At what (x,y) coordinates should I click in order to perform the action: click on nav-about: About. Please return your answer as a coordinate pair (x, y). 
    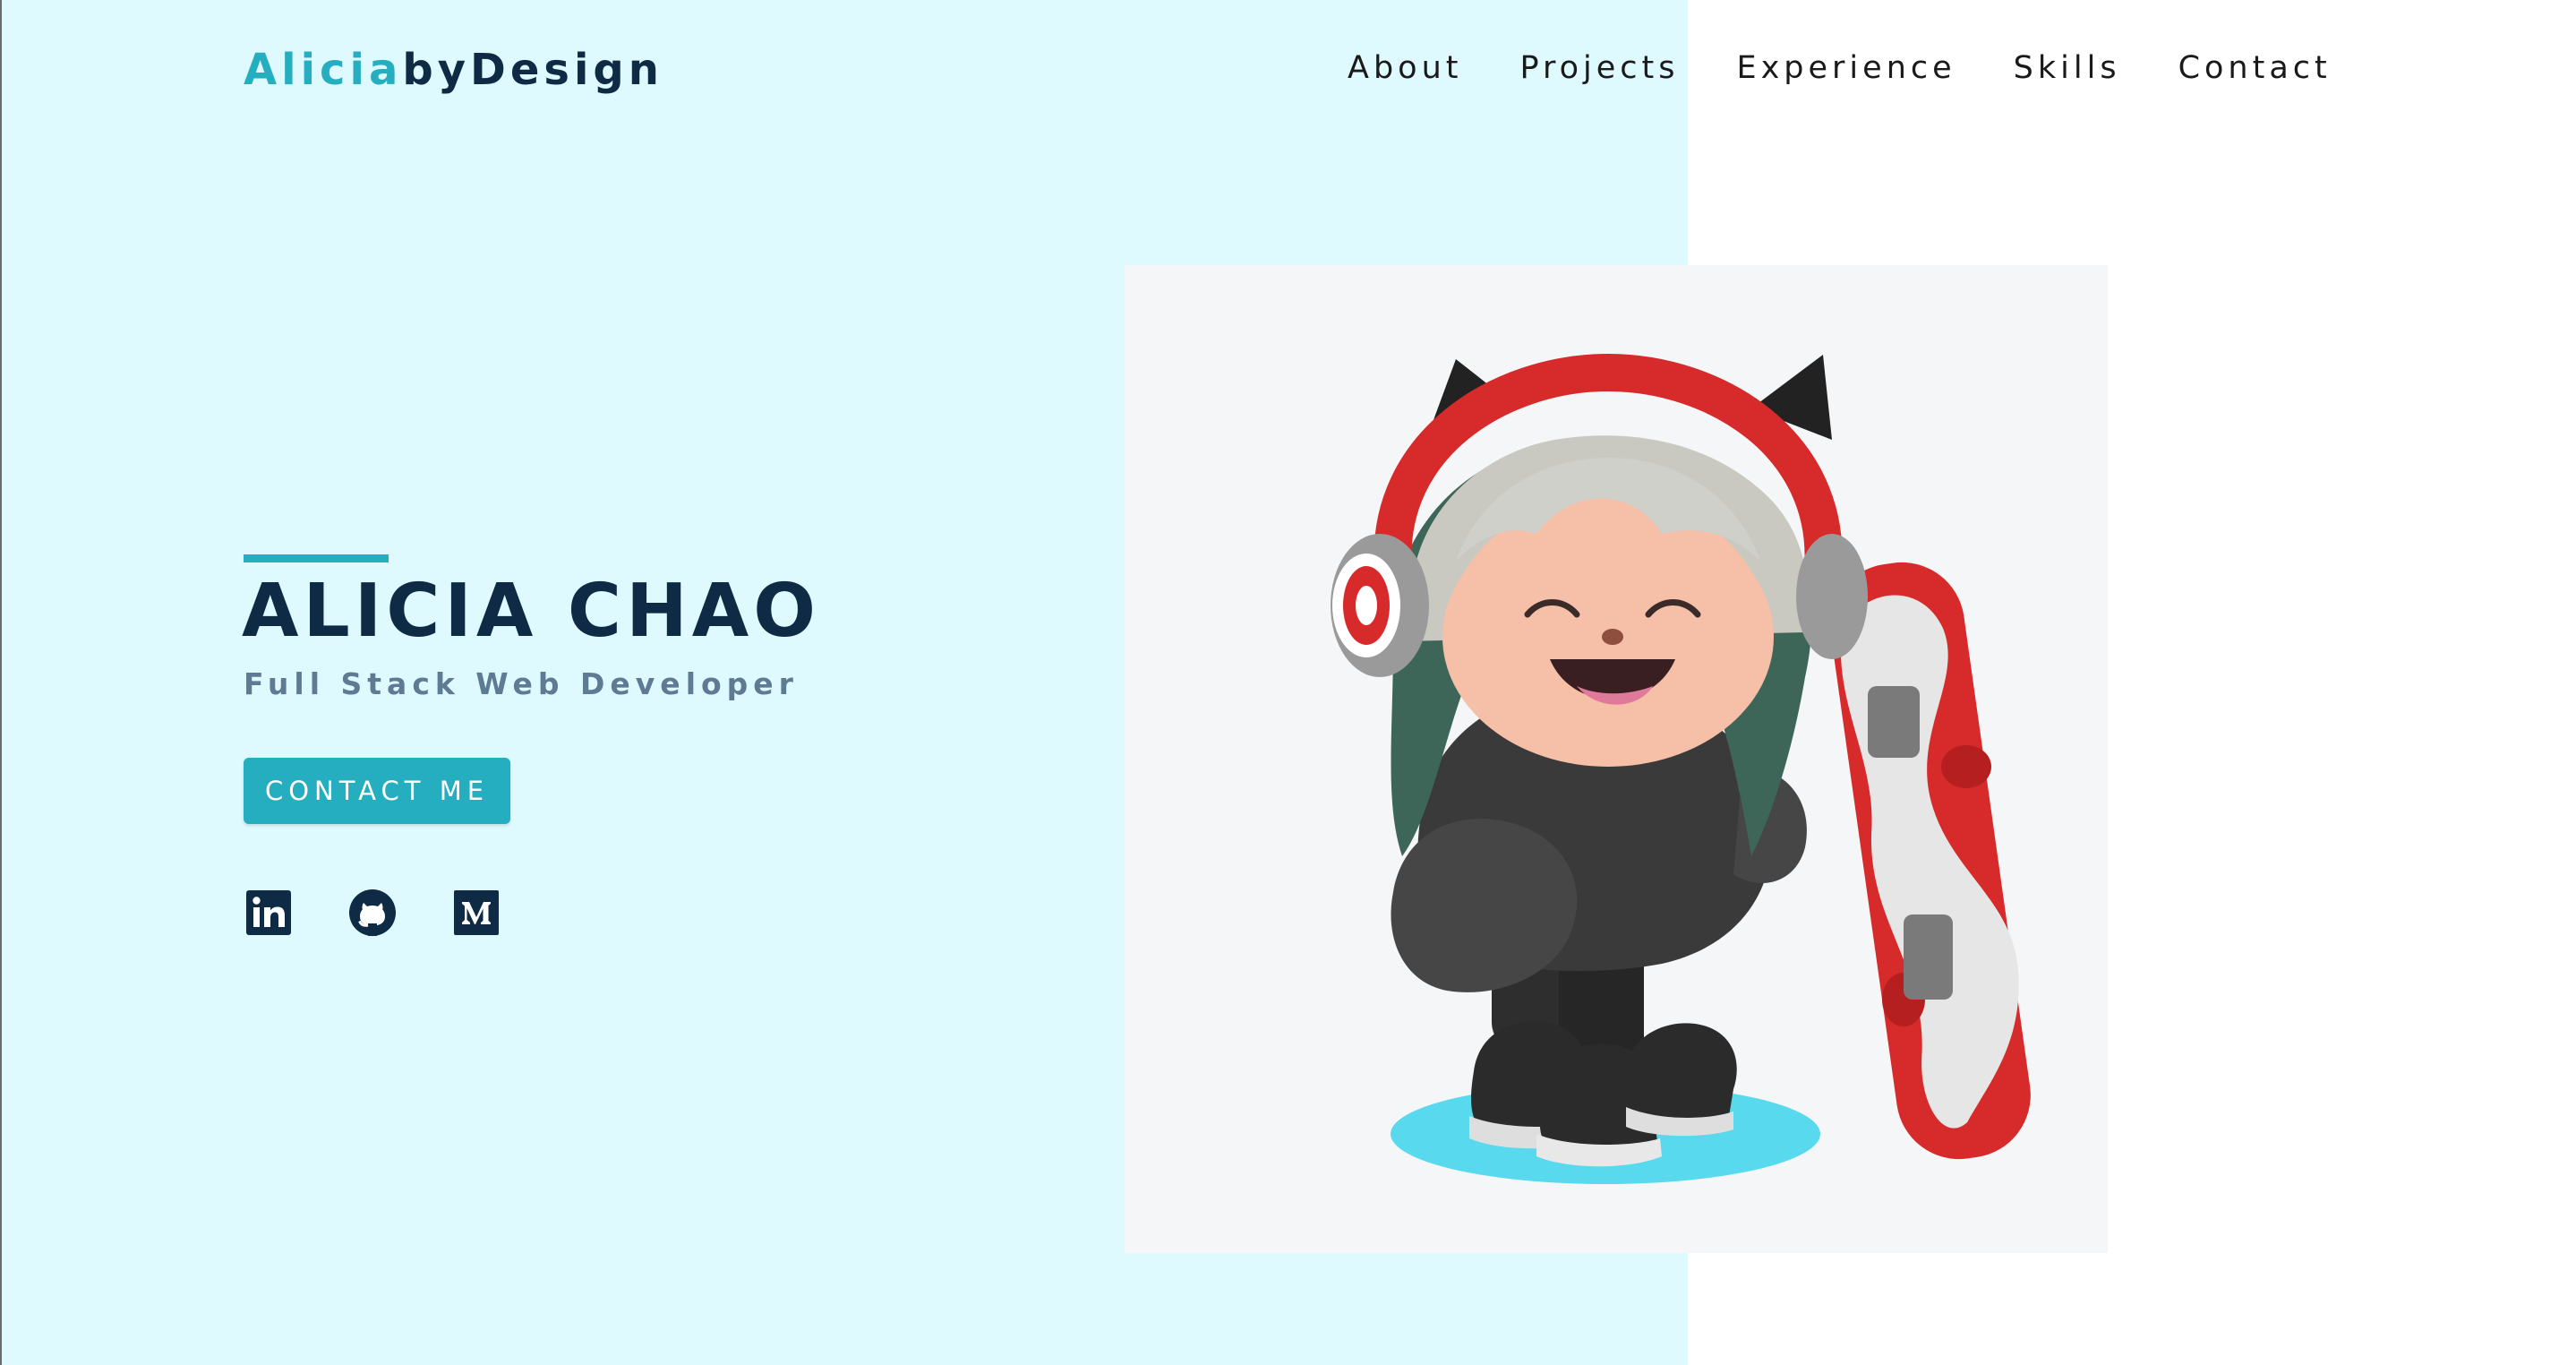
    Looking at the image, I should click on (1405, 68).